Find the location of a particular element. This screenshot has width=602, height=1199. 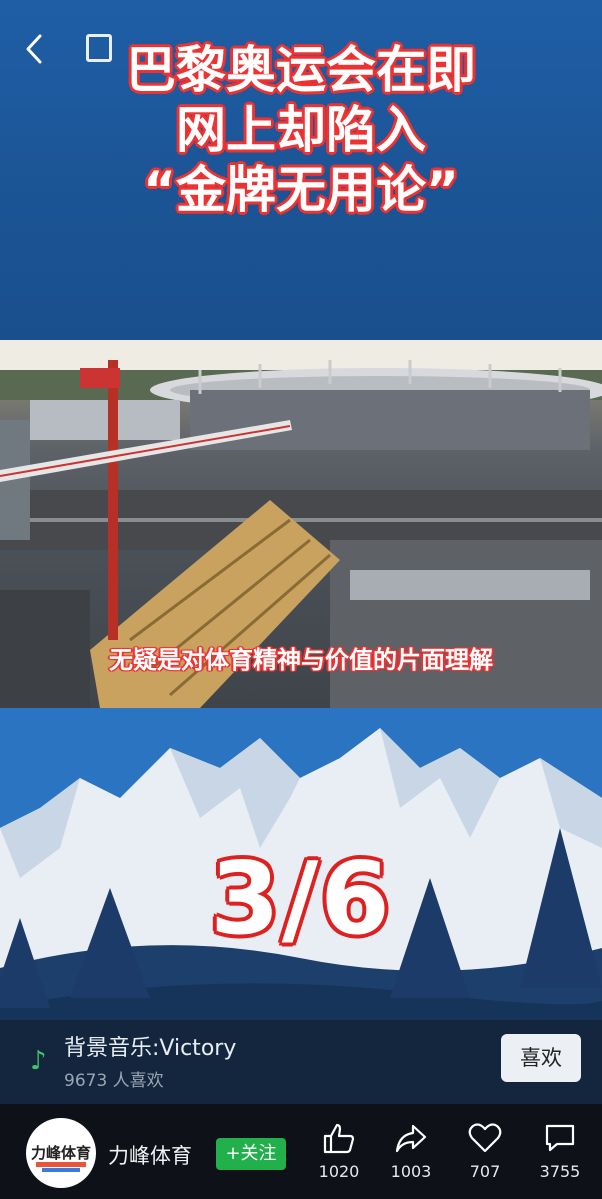

avatar-logo-stripe is located at coordinates (61, 1164).